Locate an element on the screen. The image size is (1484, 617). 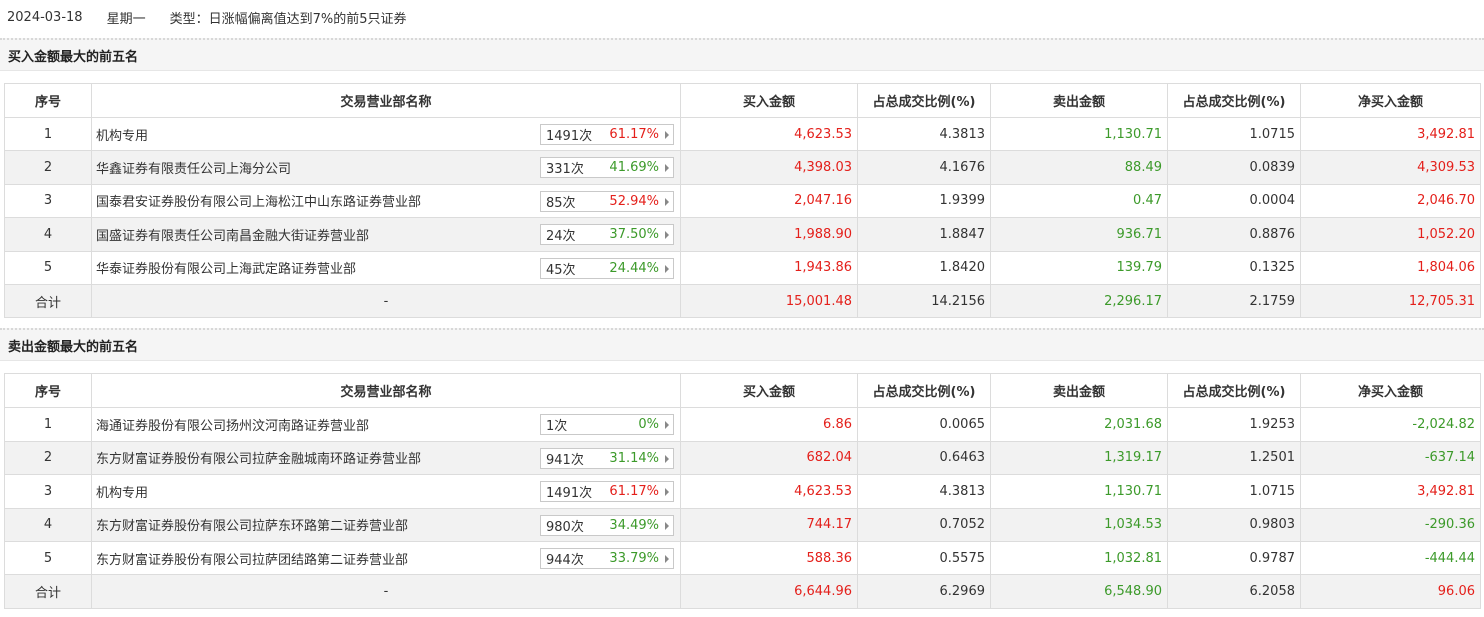
buy-ratio: 1.8420 is located at coordinates (924, 267).